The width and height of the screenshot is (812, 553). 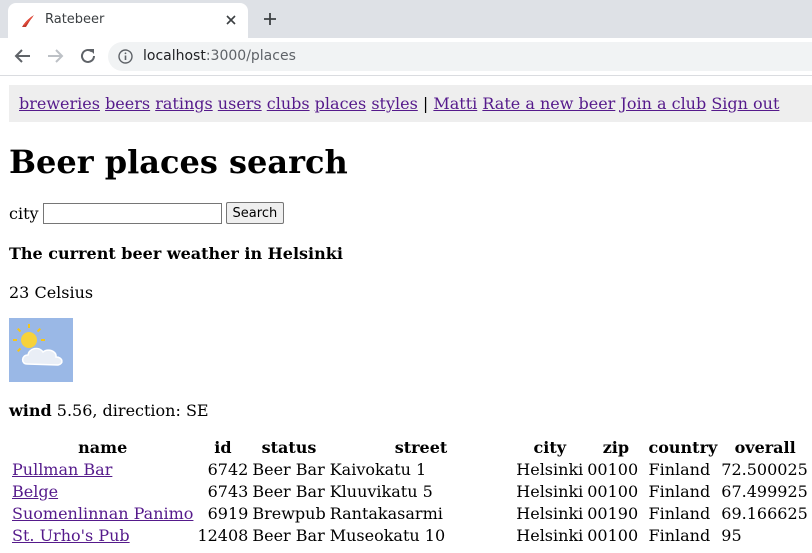 What do you see at coordinates (288, 103) in the screenshot?
I see `nav-link-clubs: clubs` at bounding box center [288, 103].